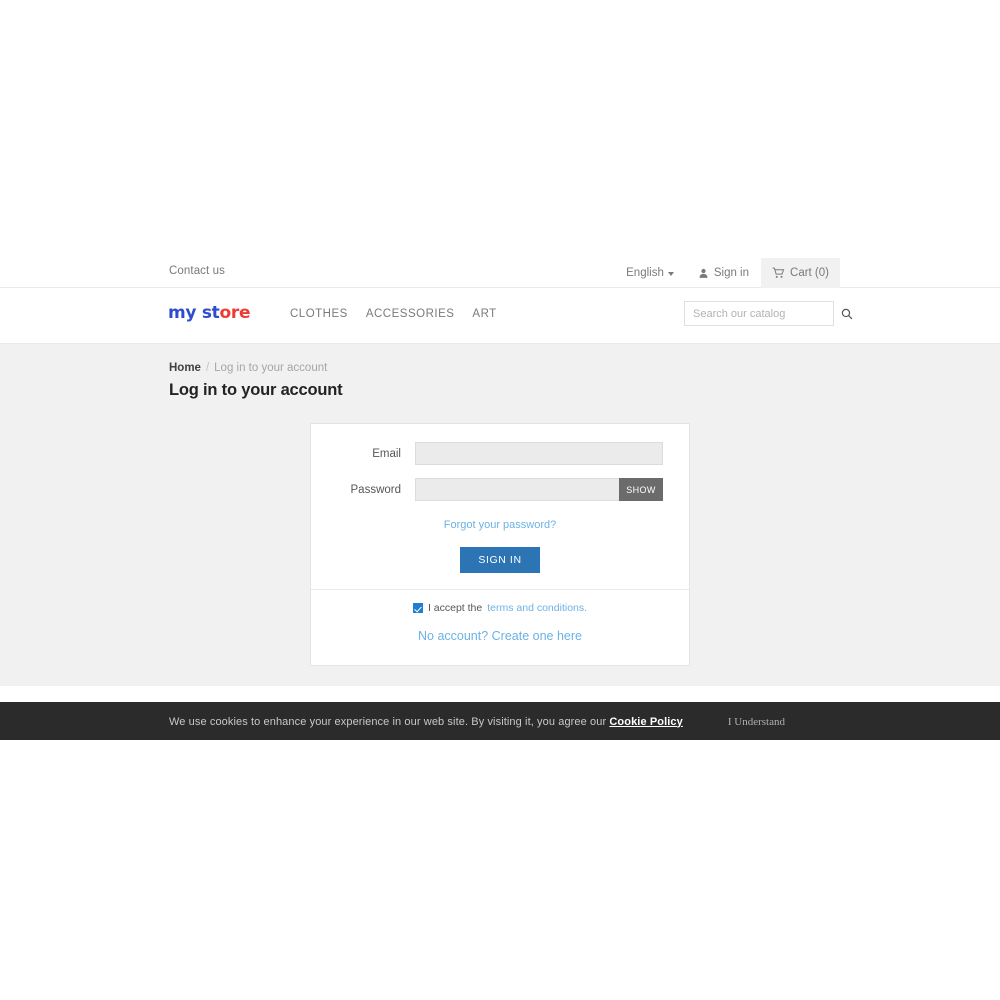 The width and height of the screenshot is (1000, 1000). Describe the element at coordinates (645, 722) in the screenshot. I see `cookie-policy-link: Cookie Policy` at that location.